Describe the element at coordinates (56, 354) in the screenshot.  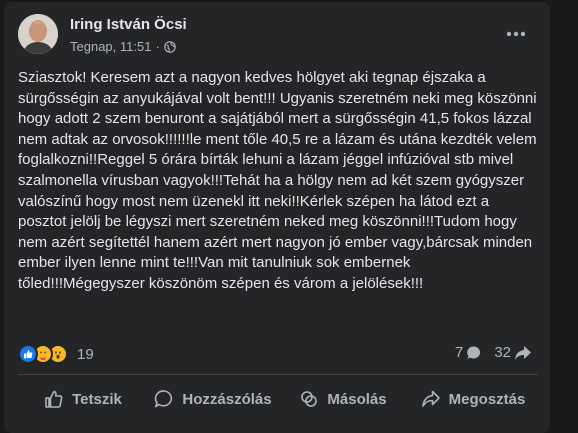
I see `reactions-summary: 19` at that location.